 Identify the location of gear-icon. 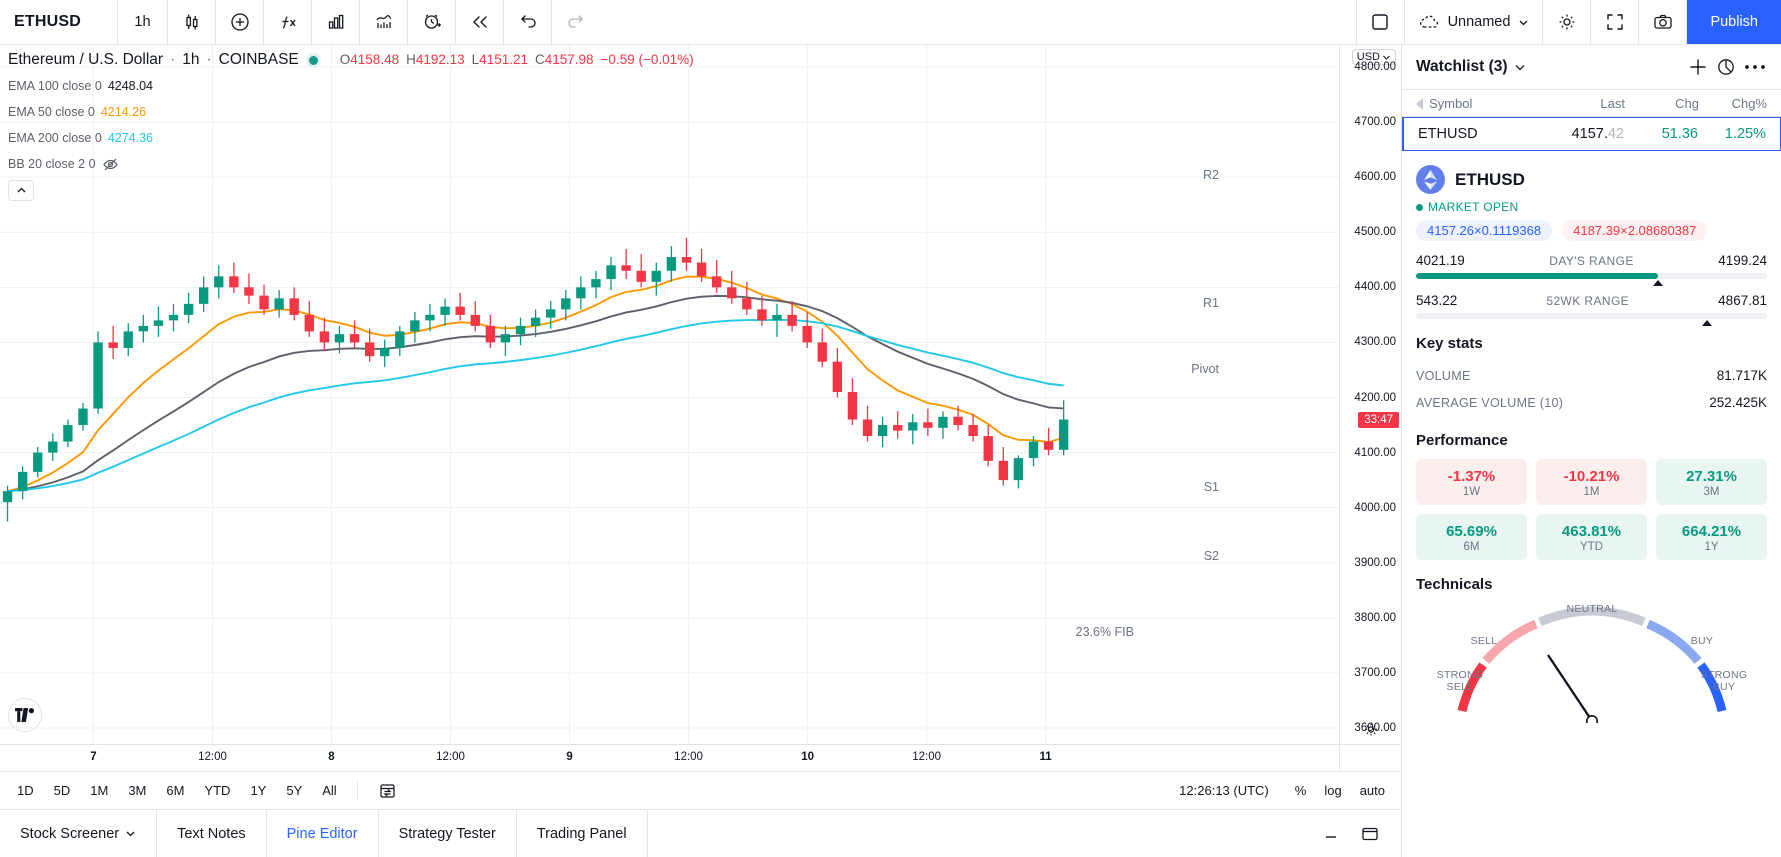
(1567, 22).